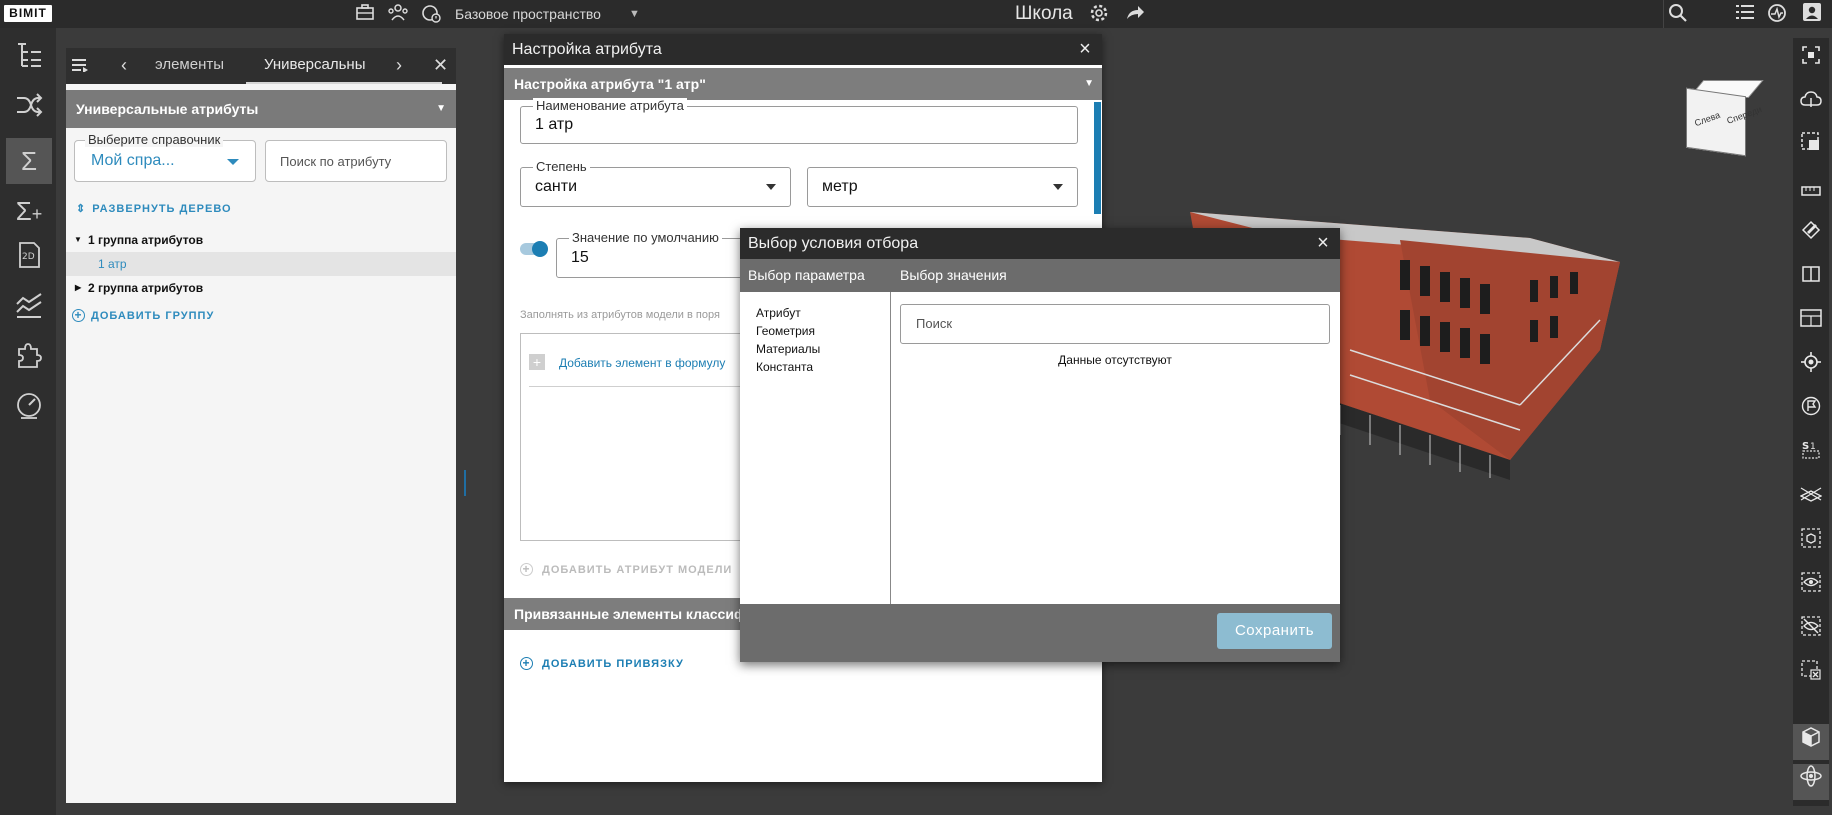 This screenshot has width=1832, height=815. Describe the element at coordinates (78, 288) in the screenshot. I see `caret-right-icon: ▶` at that location.